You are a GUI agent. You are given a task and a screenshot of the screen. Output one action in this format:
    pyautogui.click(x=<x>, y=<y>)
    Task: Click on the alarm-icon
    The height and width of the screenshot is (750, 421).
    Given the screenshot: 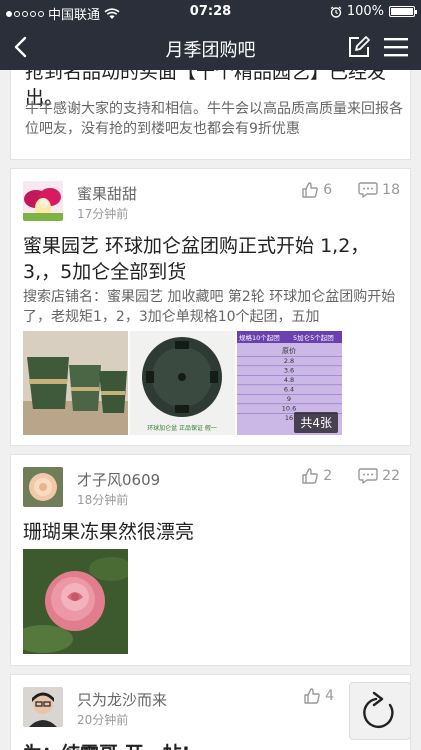 What is the action you would take?
    pyautogui.click(x=336, y=11)
    